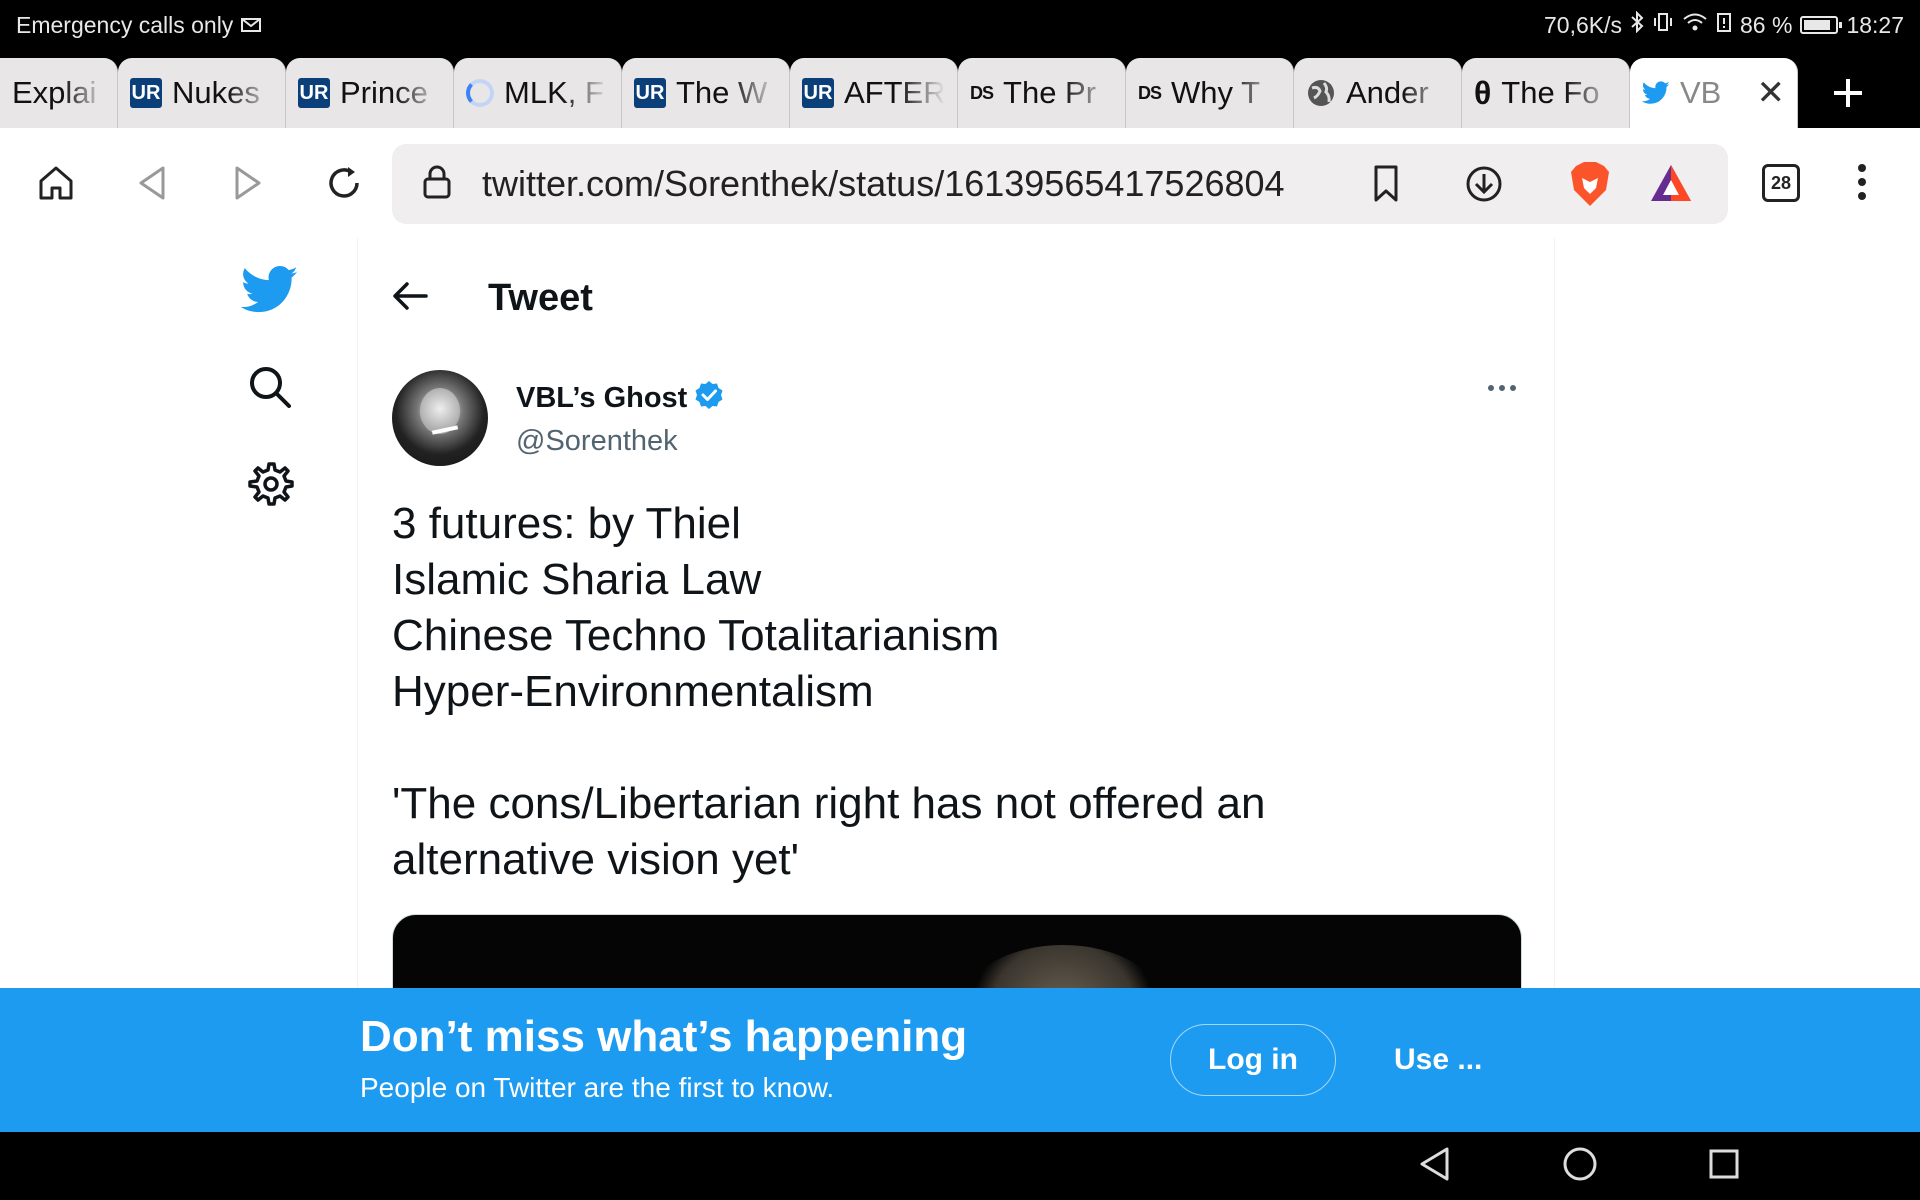 This screenshot has width=1920, height=1200. I want to click on download-icon, so click(1484, 186).